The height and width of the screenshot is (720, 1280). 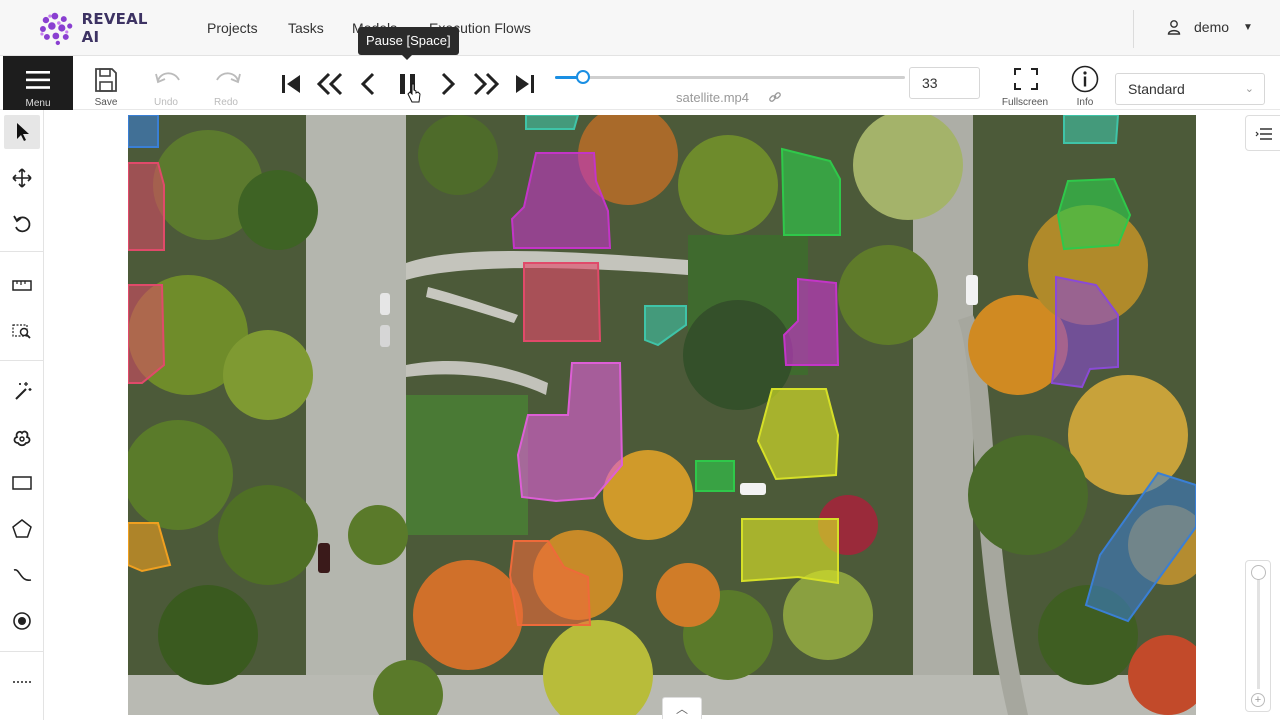 I want to click on user-name: demo, so click(x=1212, y=27).